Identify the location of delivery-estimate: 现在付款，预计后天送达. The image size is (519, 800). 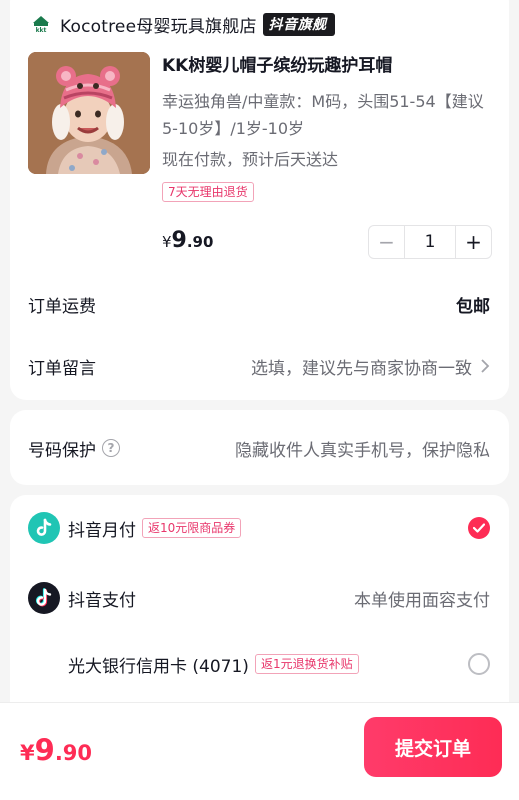
(250, 159).